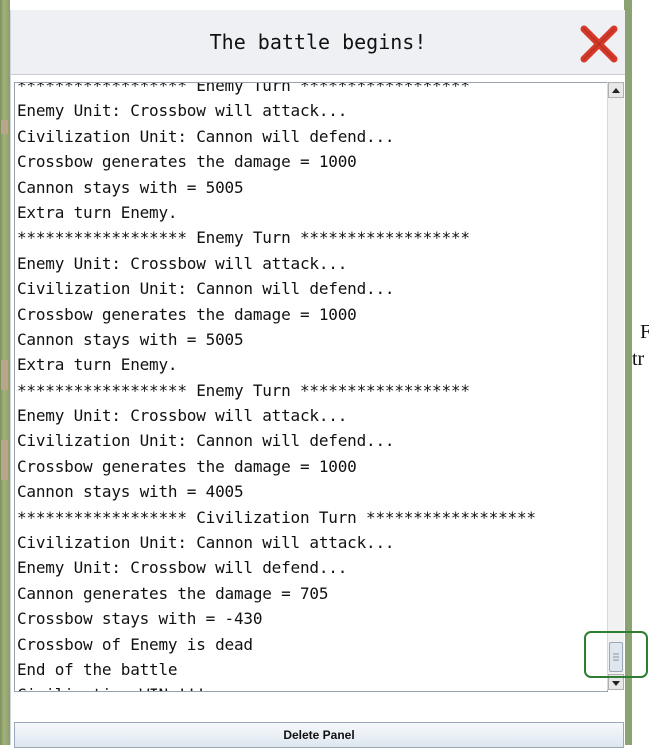  Describe the element at coordinates (615, 386) in the screenshot. I see `vertical-scrollbar` at that location.